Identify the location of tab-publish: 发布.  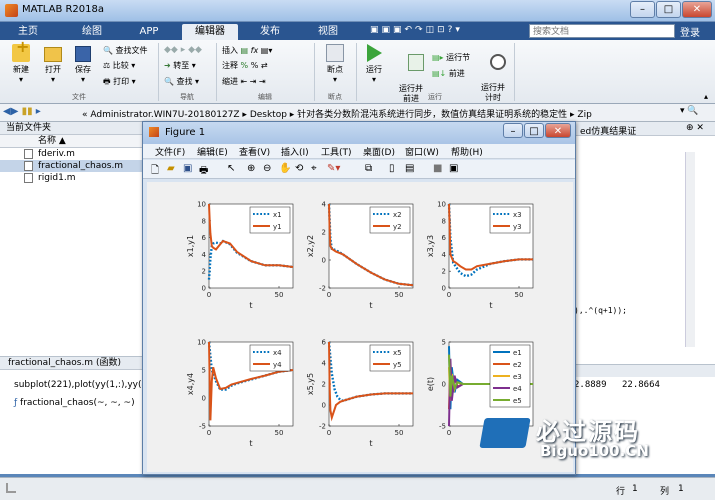
(270, 32).